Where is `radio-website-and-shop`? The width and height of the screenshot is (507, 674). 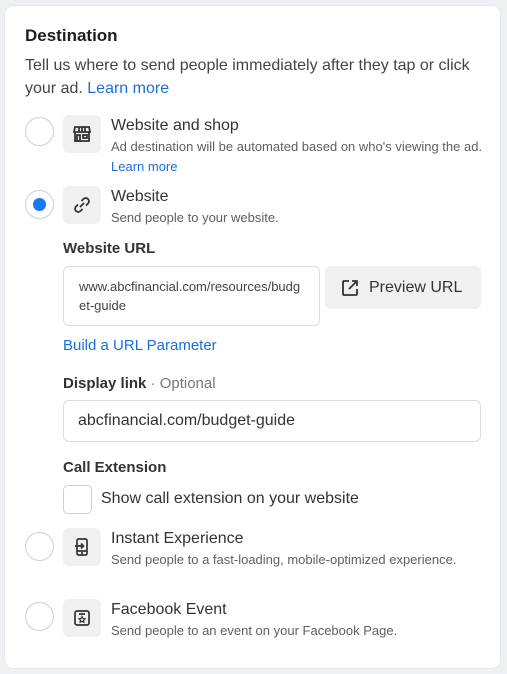 radio-website-and-shop is located at coordinates (39, 131).